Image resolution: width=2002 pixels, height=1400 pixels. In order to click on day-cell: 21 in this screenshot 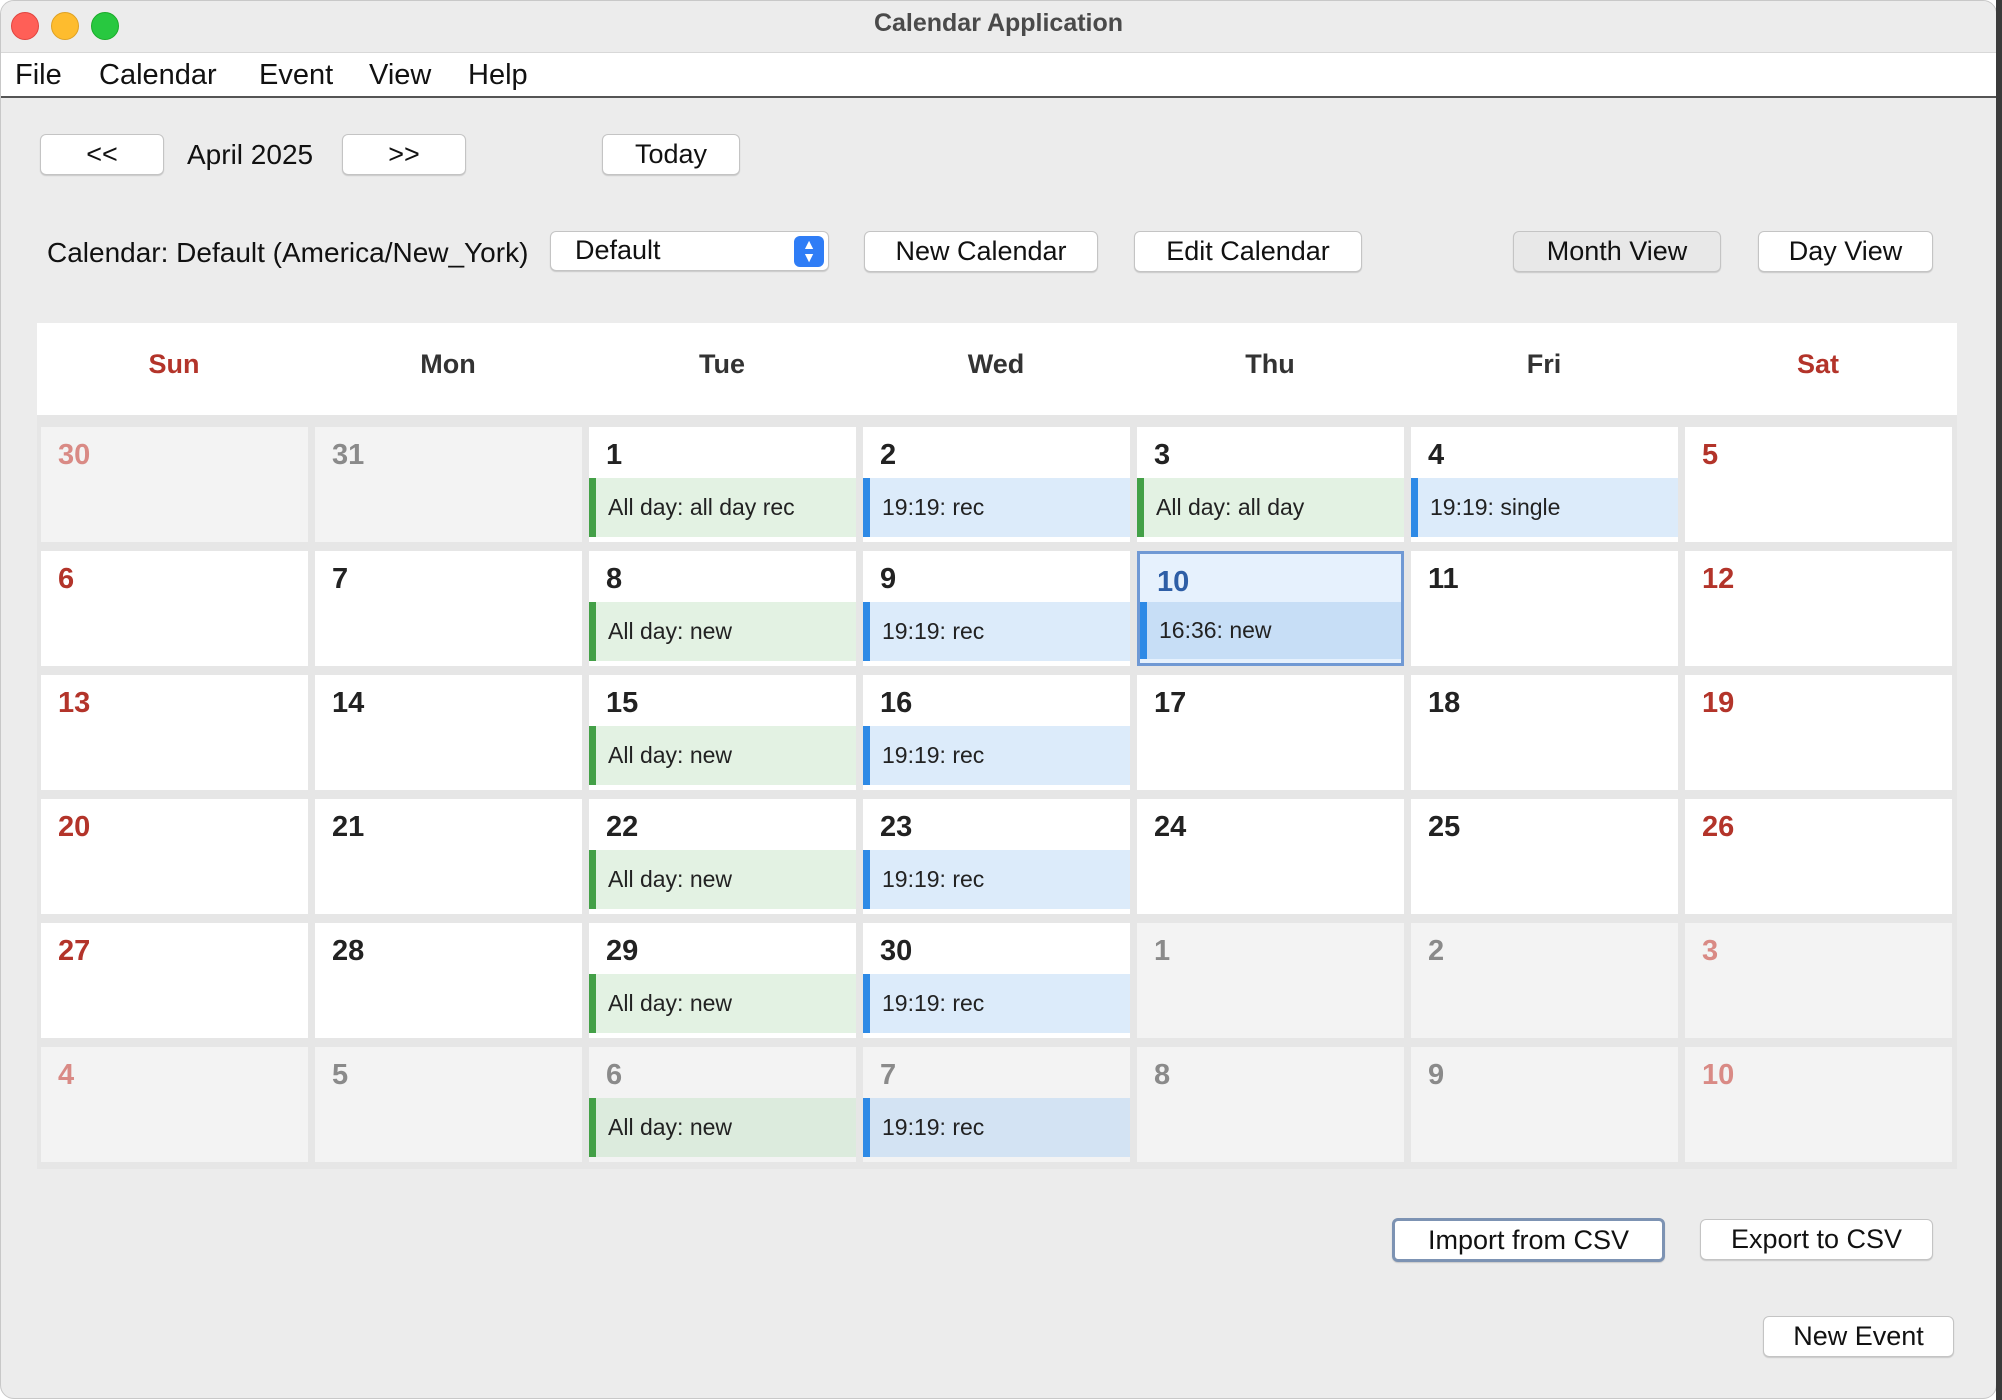, I will do `click(448, 856)`.